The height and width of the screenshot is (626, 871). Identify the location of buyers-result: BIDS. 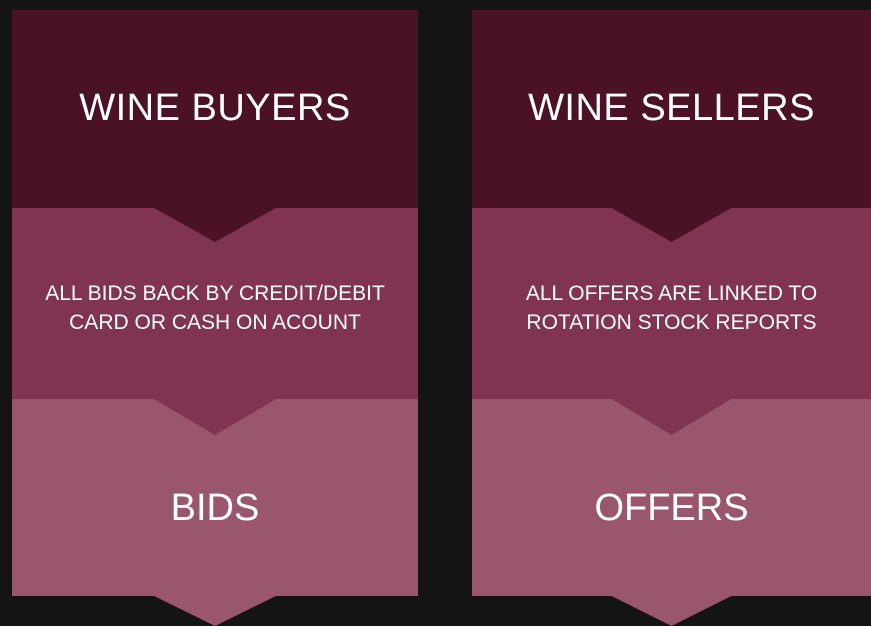
(215, 508).